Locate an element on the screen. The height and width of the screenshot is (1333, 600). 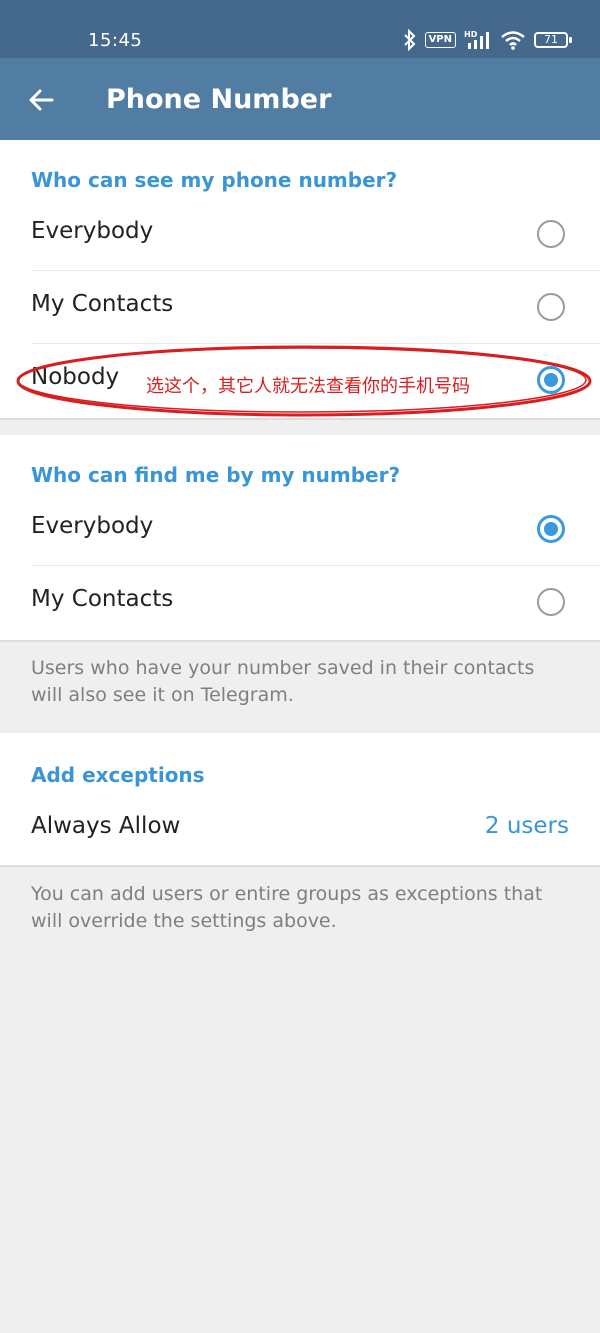
radio-nobody is located at coordinates (551, 380).